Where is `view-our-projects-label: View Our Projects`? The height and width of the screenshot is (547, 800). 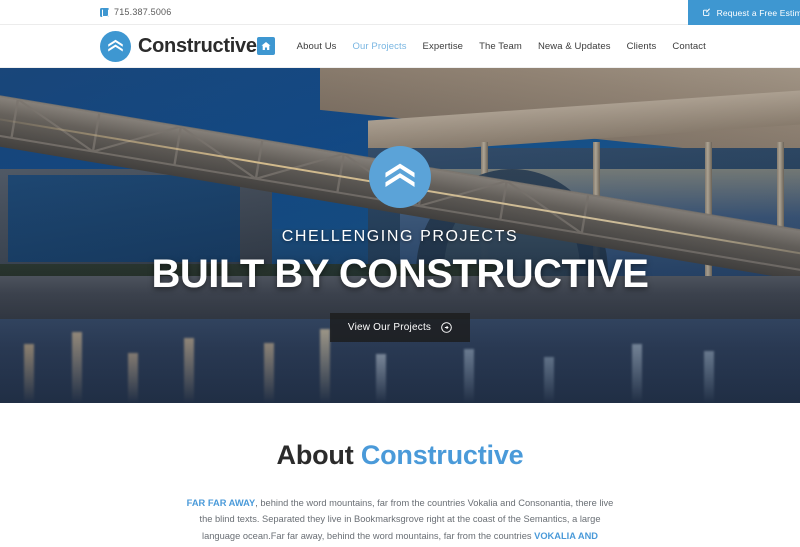
view-our-projects-label: View Our Projects is located at coordinates (389, 327).